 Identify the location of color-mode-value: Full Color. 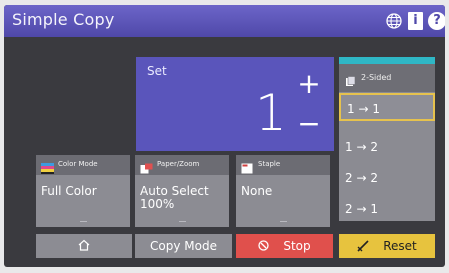
(69, 191).